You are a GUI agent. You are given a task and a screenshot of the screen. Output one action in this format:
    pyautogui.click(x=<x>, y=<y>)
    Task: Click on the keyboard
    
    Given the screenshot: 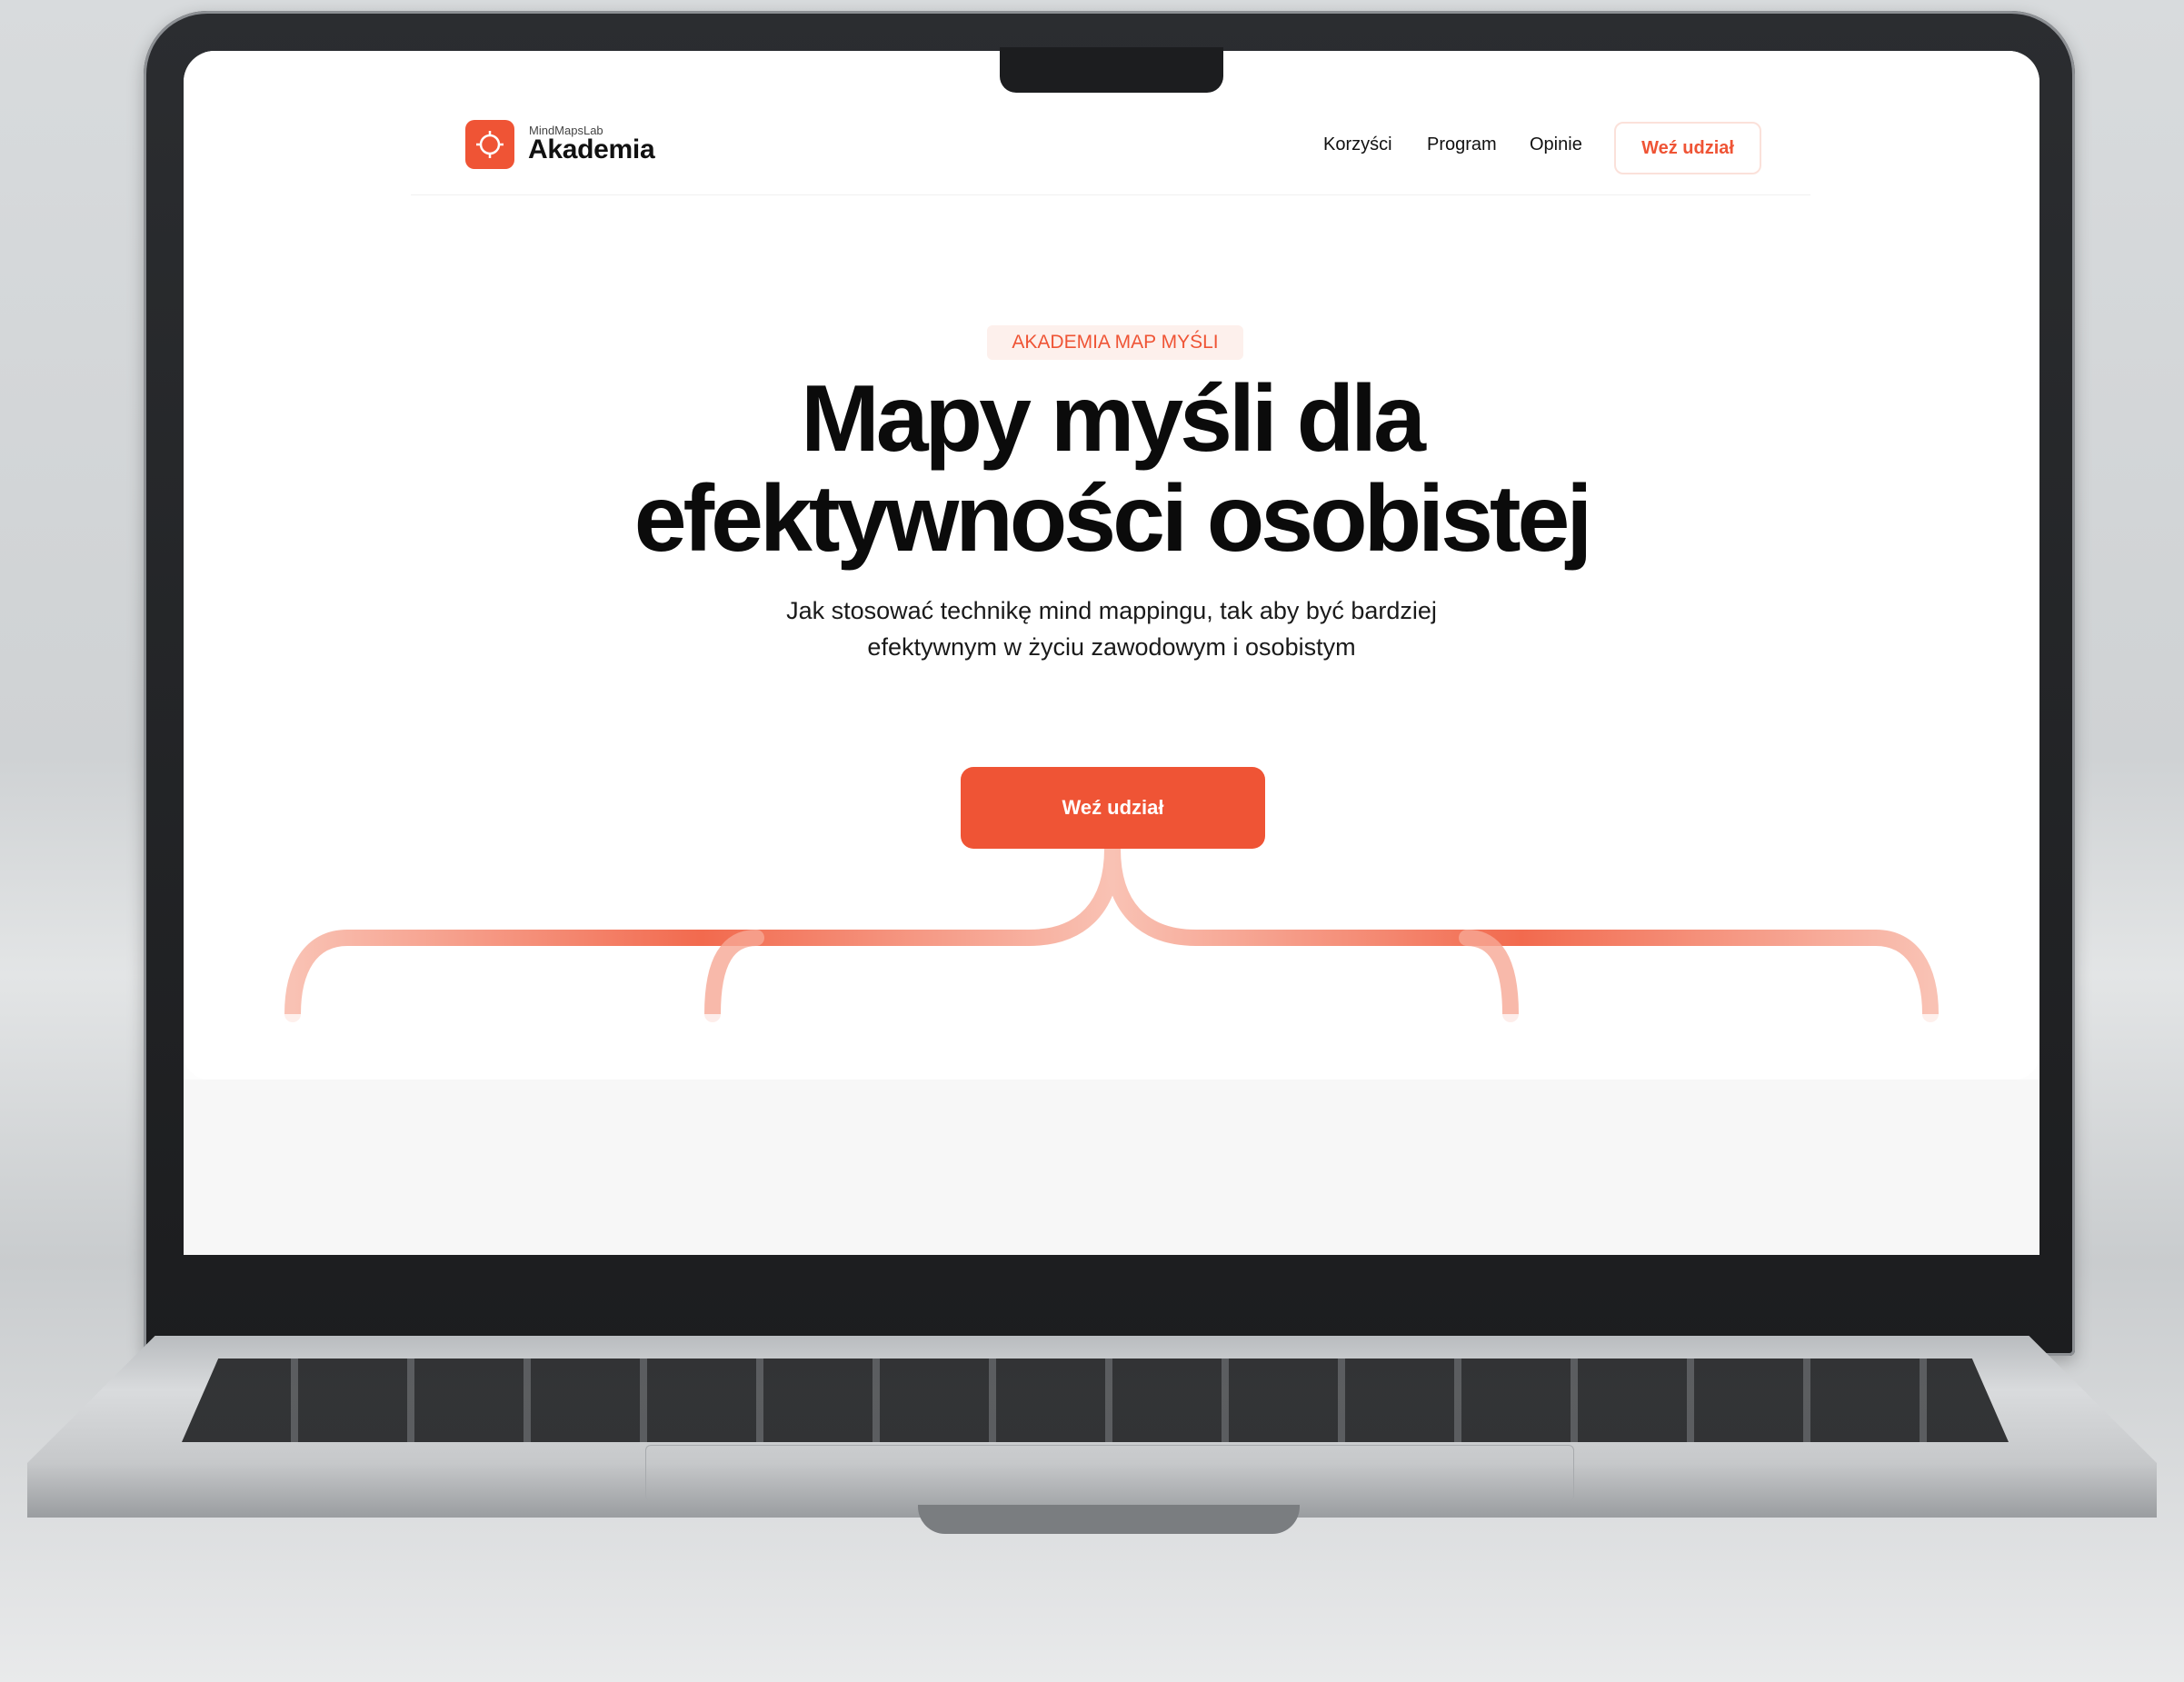 What is the action you would take?
    pyautogui.click(x=1095, y=1401)
    